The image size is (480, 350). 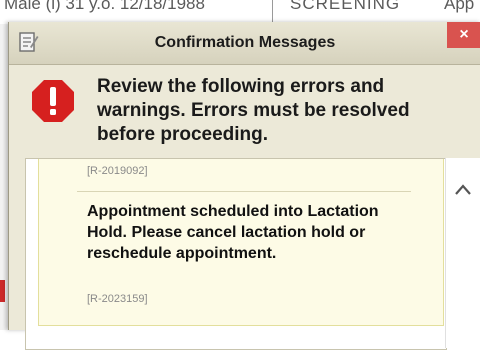 What do you see at coordinates (463, 189) in the screenshot?
I see `chevron-up-icon` at bounding box center [463, 189].